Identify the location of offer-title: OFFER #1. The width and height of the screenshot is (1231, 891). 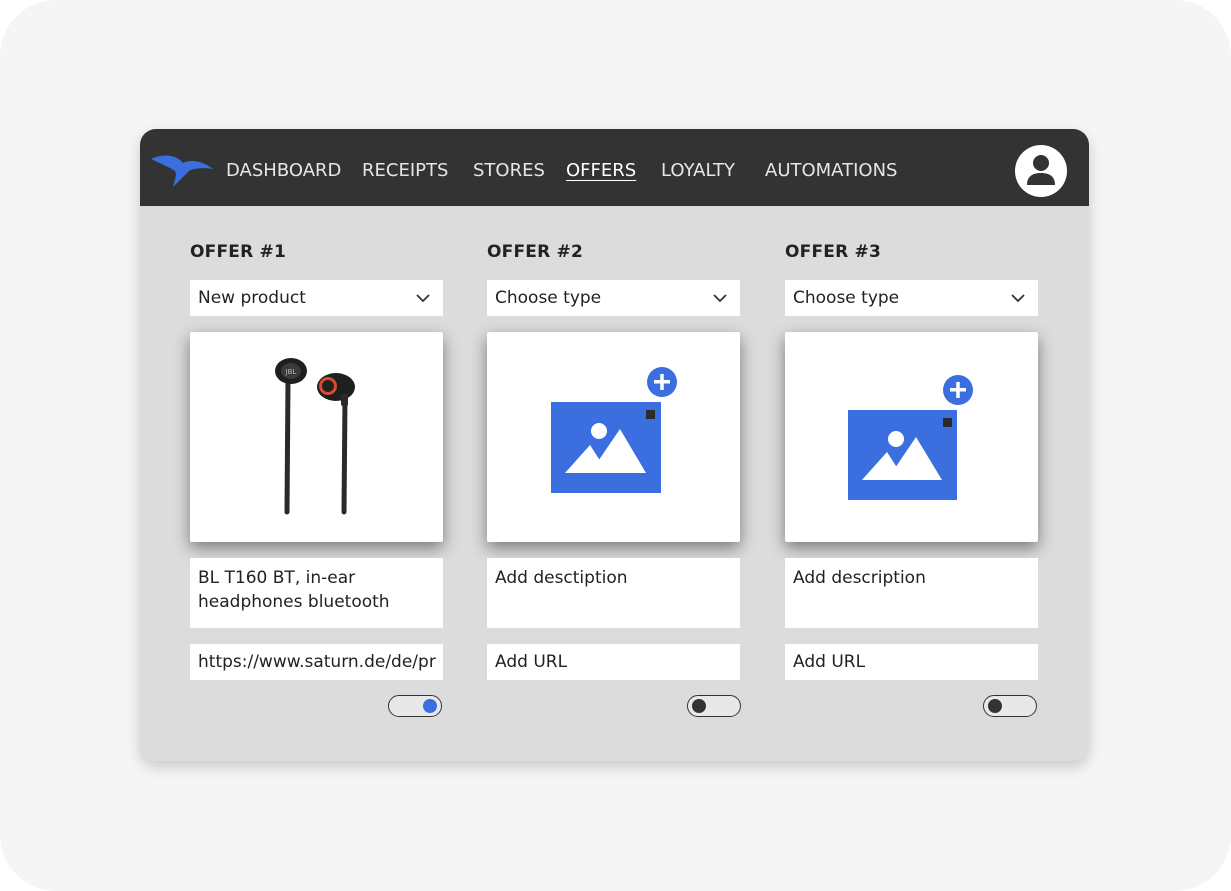
(238, 252).